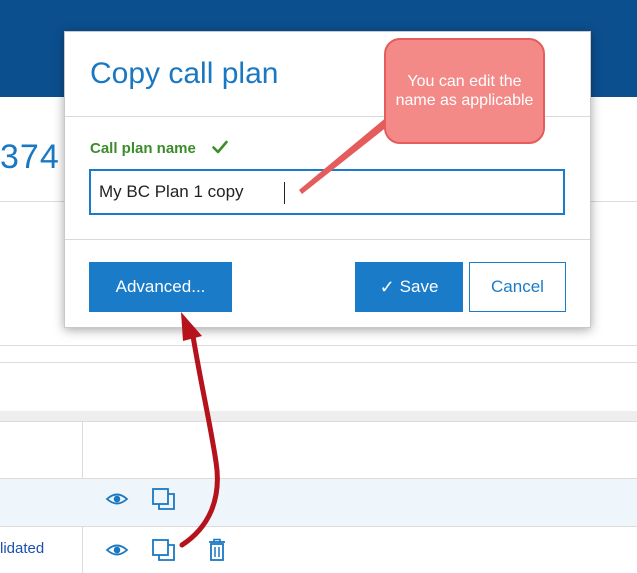 The image size is (637, 573). Describe the element at coordinates (22, 548) in the screenshot. I see `status-text: lidated` at that location.